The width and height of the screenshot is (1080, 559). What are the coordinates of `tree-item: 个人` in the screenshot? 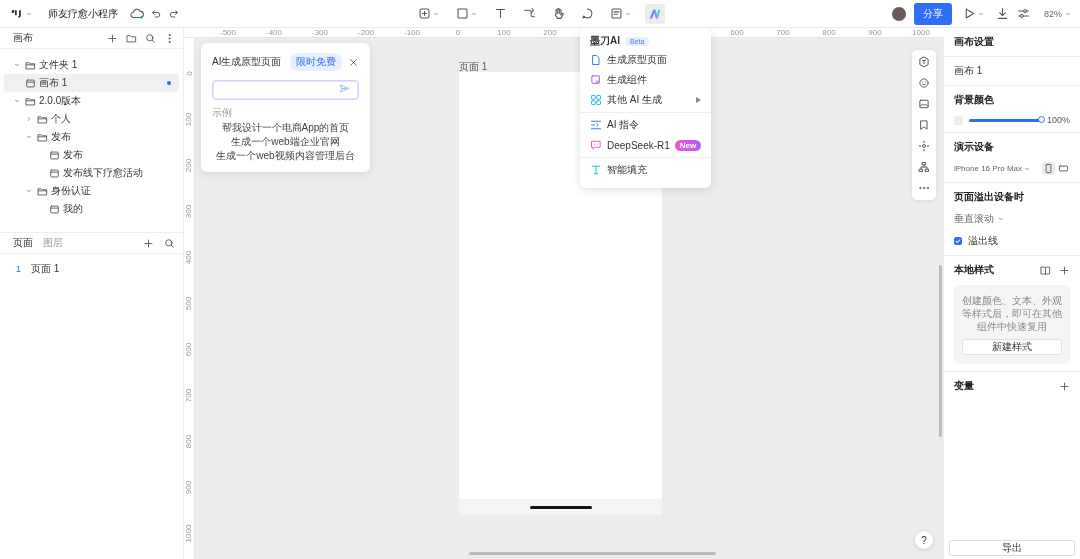 It's located at (91, 119).